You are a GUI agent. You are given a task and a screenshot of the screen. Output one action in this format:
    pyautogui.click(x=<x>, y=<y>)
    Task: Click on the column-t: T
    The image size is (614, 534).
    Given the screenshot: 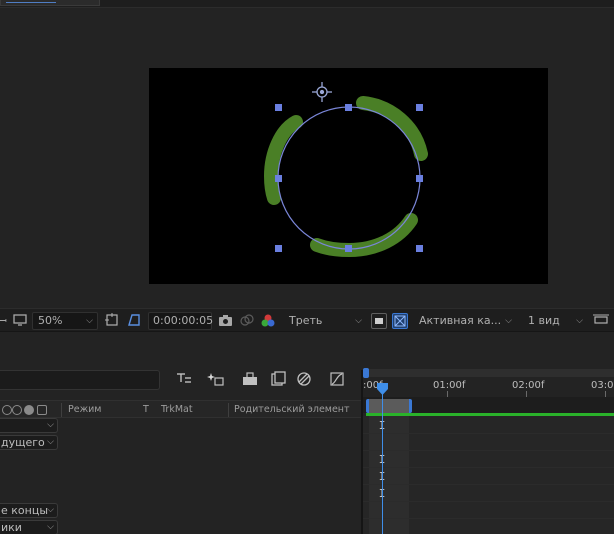 What is the action you would take?
    pyautogui.click(x=146, y=409)
    